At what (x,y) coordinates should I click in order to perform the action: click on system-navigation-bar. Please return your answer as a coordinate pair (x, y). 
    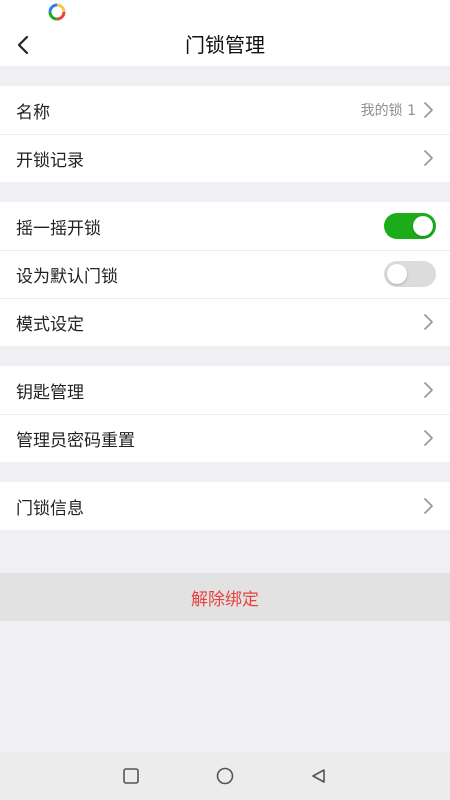
    Looking at the image, I should click on (225, 776).